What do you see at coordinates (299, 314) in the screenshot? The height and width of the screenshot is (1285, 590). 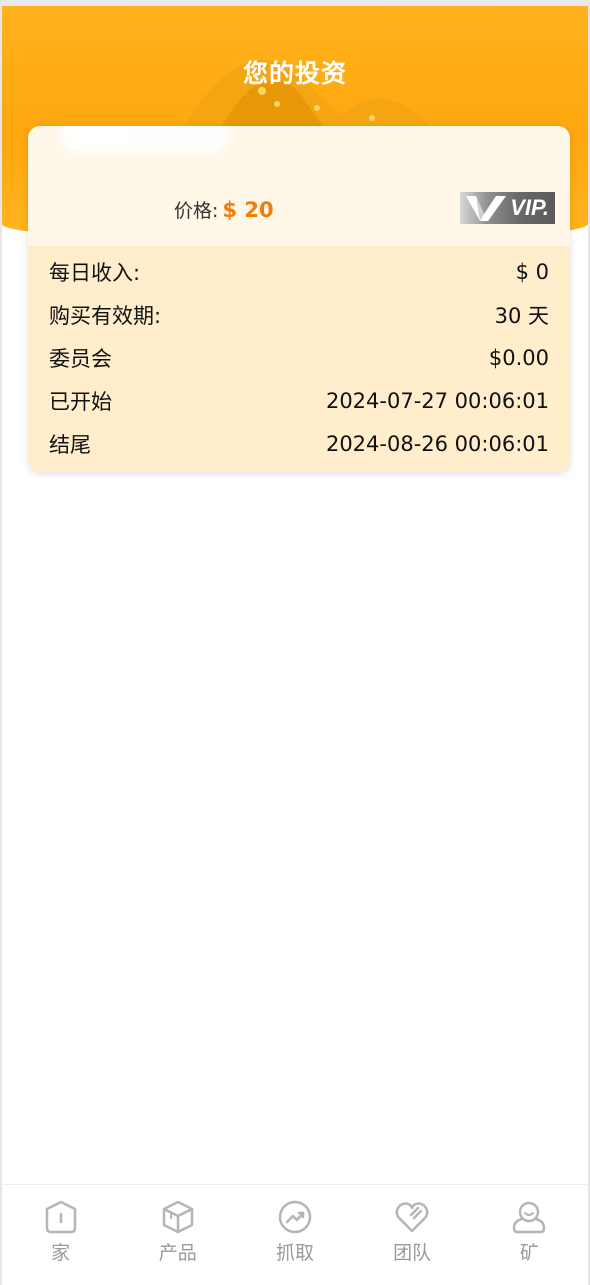 I see `detail-row-validity: 购买有效期: 30 天` at bounding box center [299, 314].